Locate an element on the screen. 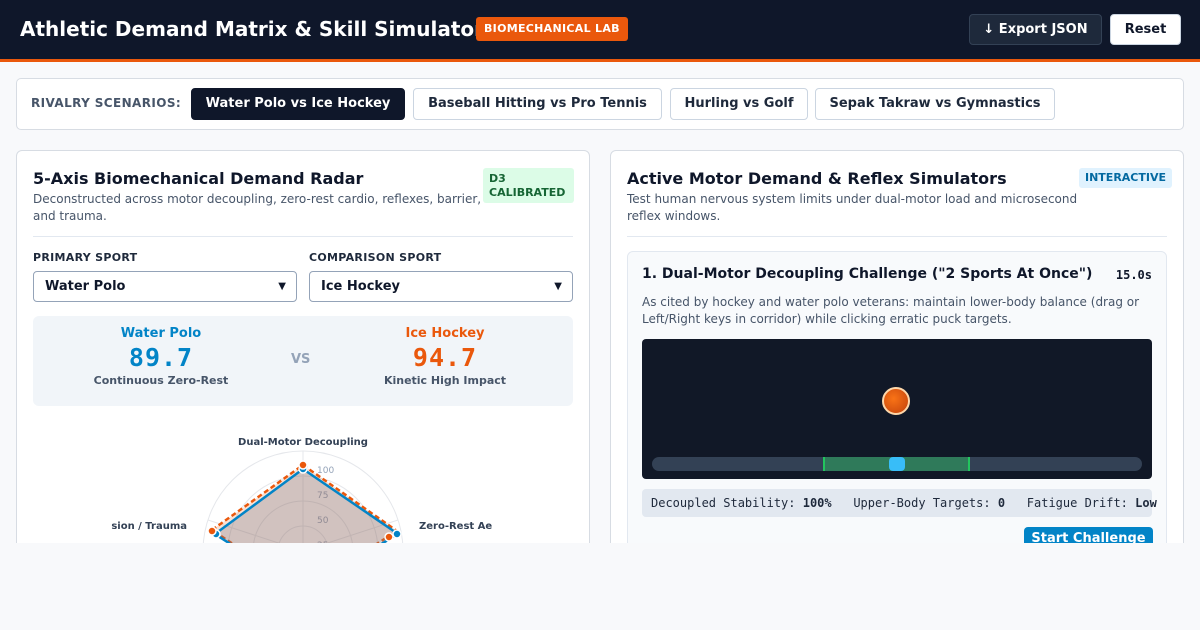 This screenshot has height=630, width=1200. comparison-sport-name: Ice Hockey is located at coordinates (445, 333).